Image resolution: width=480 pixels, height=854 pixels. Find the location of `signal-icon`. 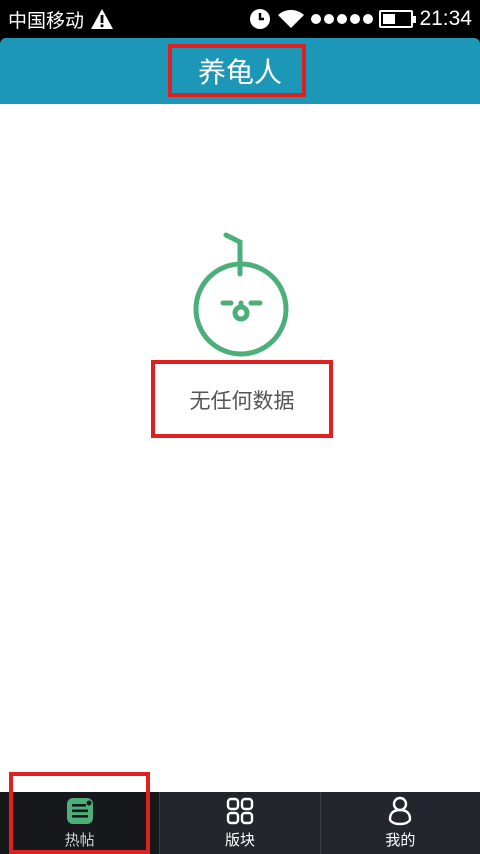

signal-icon is located at coordinates (342, 19).